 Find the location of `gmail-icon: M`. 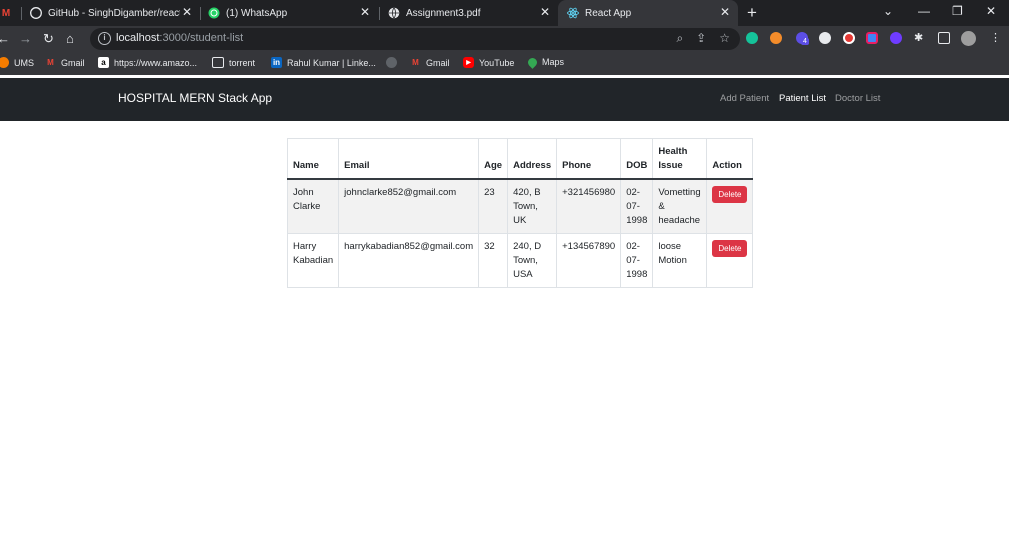

gmail-icon: M is located at coordinates (6, 13).